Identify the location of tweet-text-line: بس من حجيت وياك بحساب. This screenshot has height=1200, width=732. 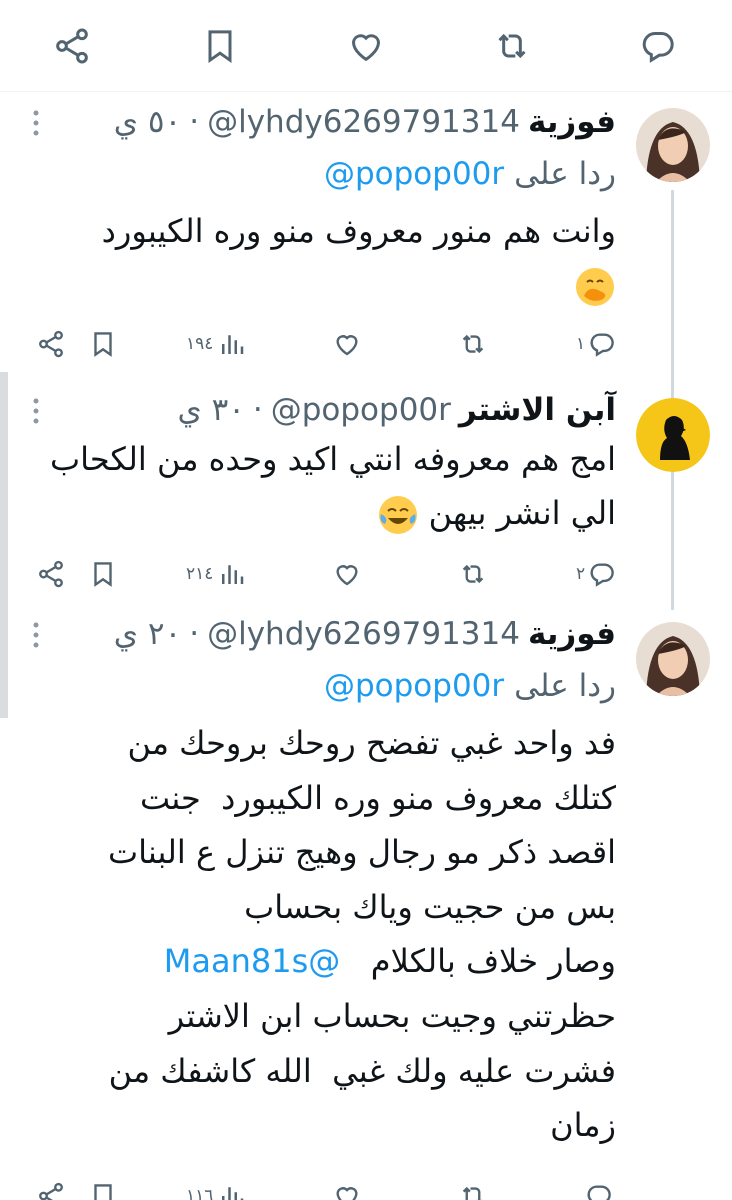
(430, 906).